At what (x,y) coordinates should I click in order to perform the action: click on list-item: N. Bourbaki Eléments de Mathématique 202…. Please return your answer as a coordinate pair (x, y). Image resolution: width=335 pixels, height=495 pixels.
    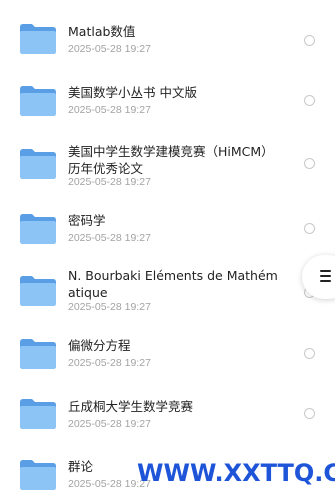
    Looking at the image, I should click on (167, 292).